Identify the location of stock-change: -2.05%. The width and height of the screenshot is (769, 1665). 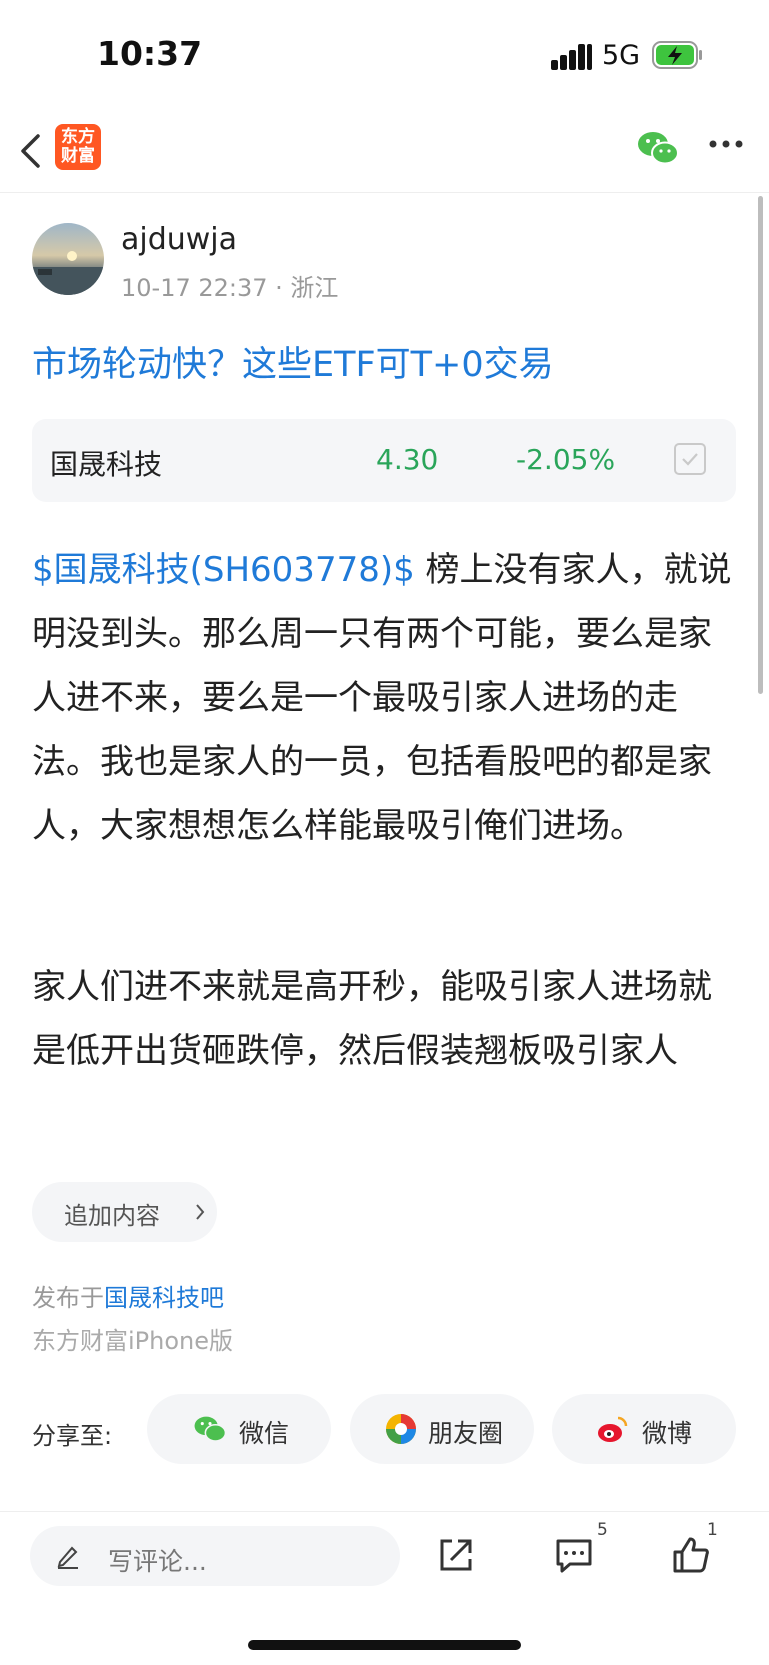
(566, 459).